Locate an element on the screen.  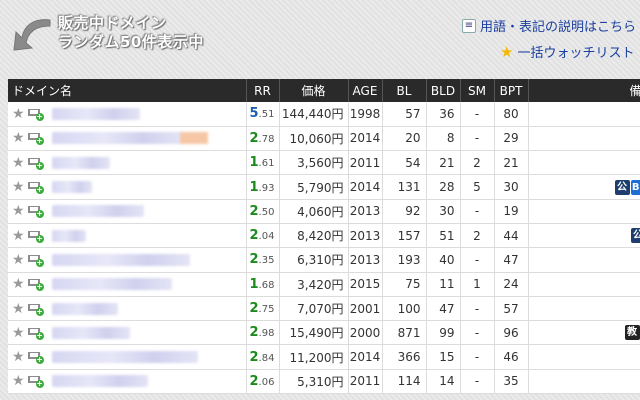
rr-cell: 1.61 is located at coordinates (263, 163).